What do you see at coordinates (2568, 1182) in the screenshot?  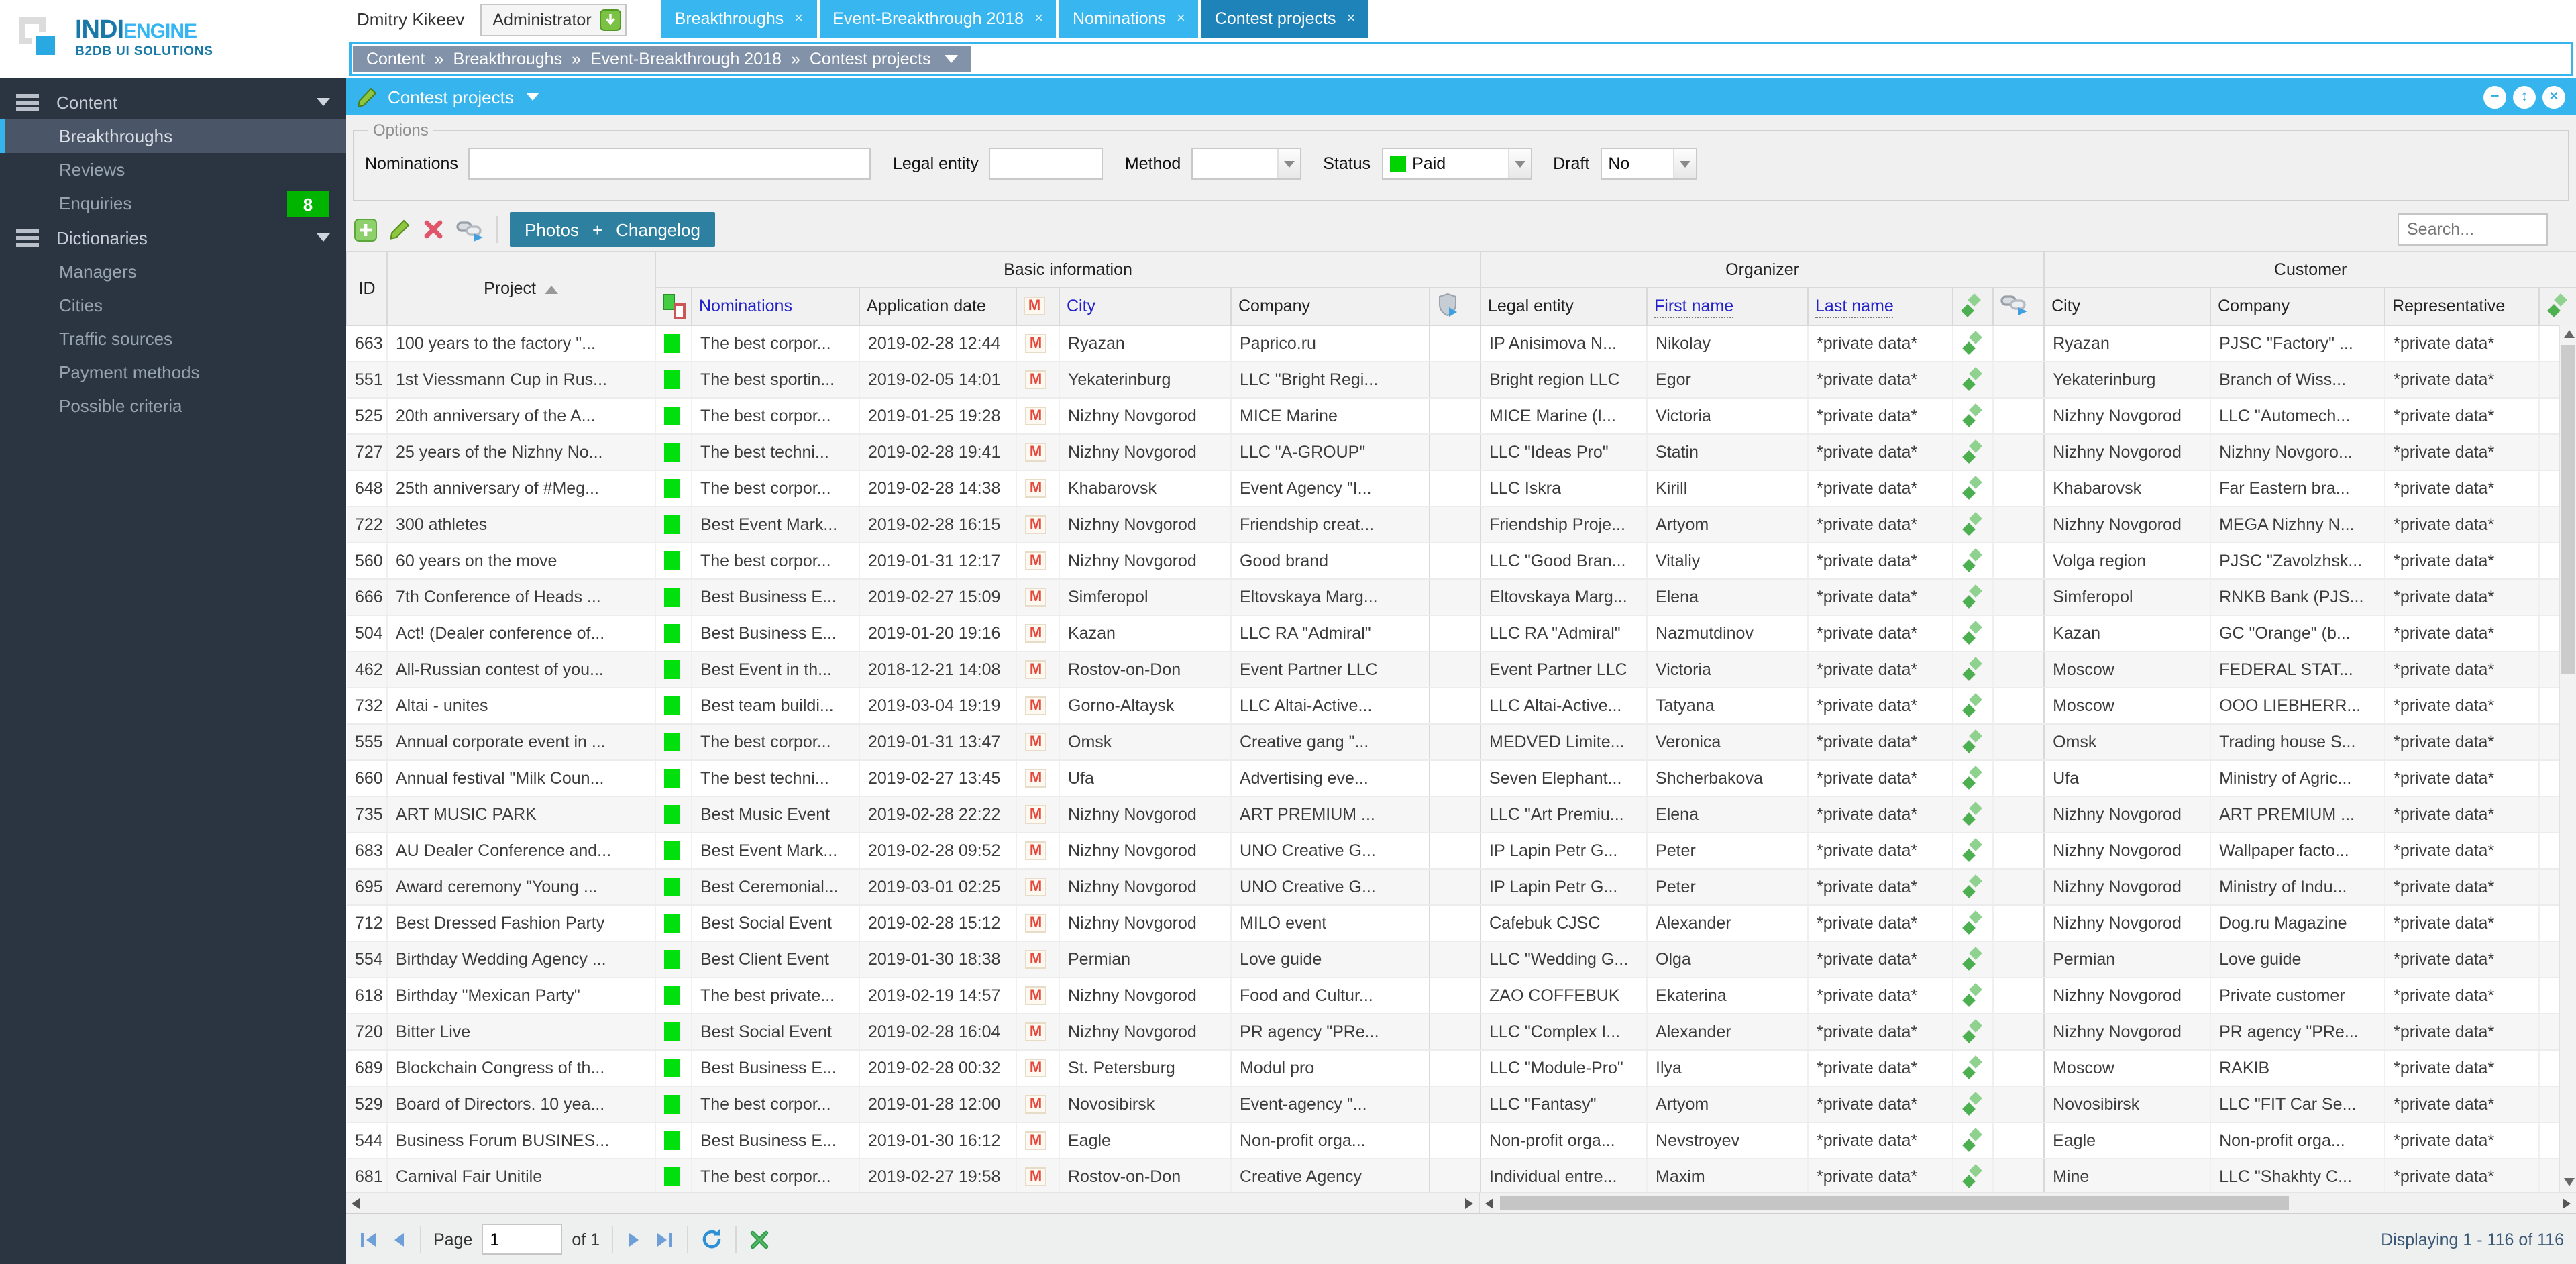 I see `scroll-down-icon` at bounding box center [2568, 1182].